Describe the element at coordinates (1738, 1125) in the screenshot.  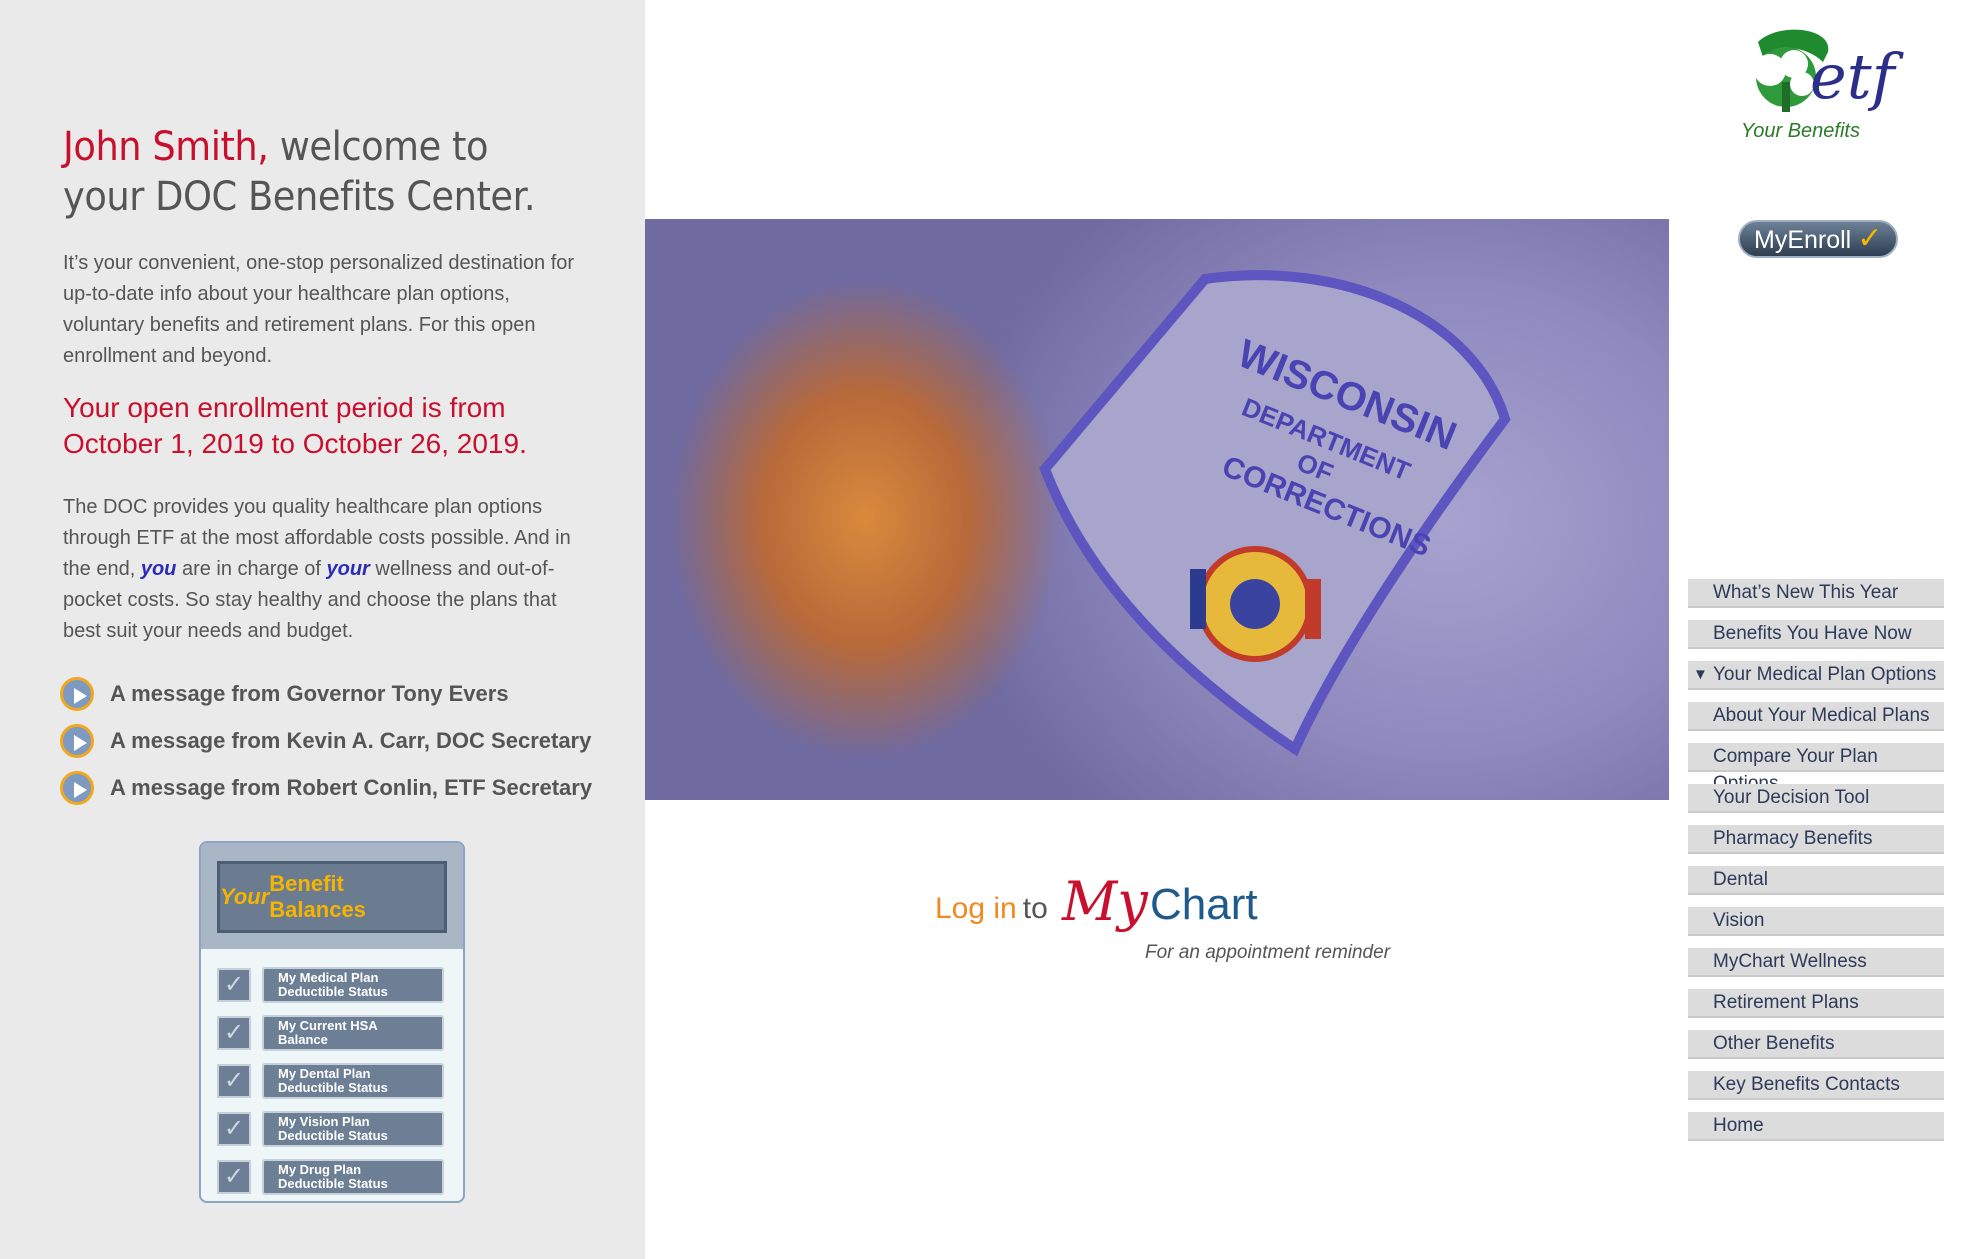
I see `nav-item-label: Home` at that location.